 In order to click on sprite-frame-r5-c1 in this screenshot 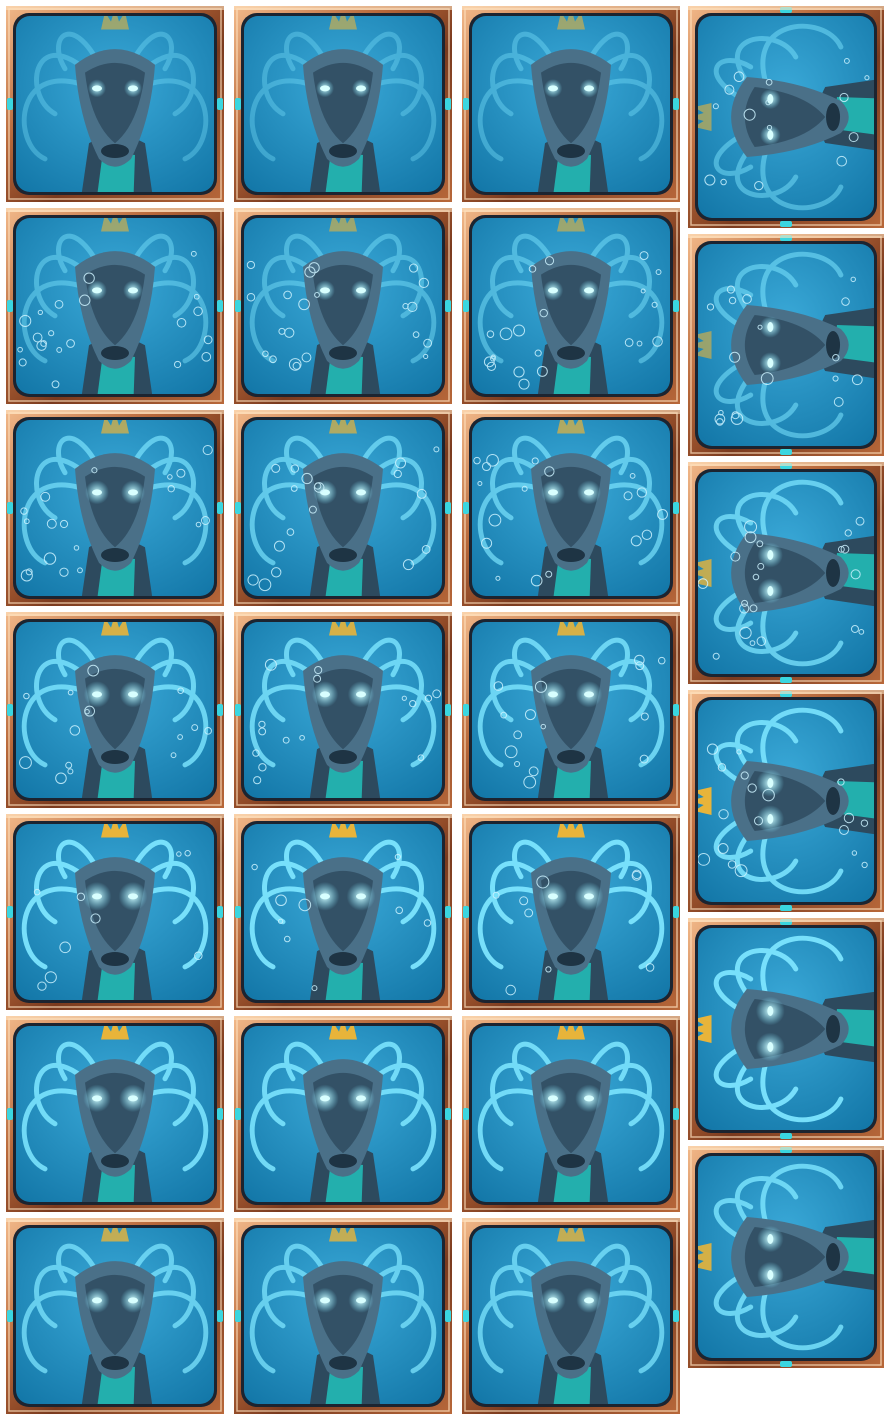, I will do `click(115, 912)`.